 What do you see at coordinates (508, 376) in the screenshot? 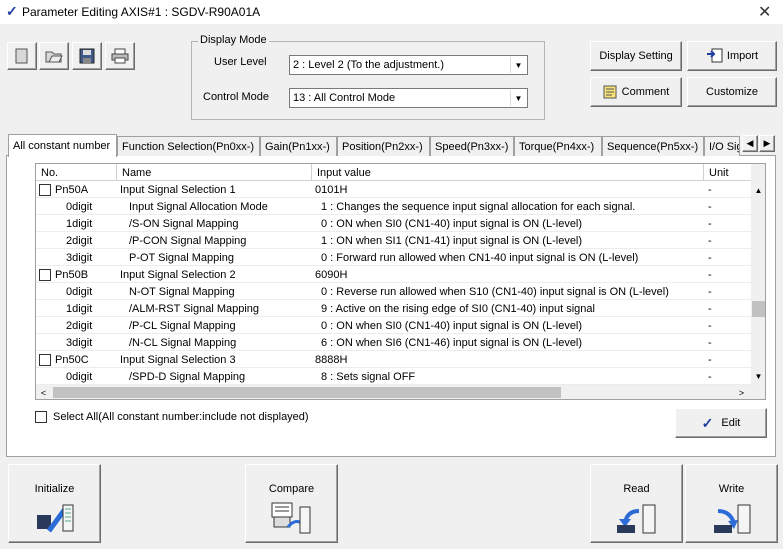
I see `row-input-value: 8 : Sets signal OFF` at bounding box center [508, 376].